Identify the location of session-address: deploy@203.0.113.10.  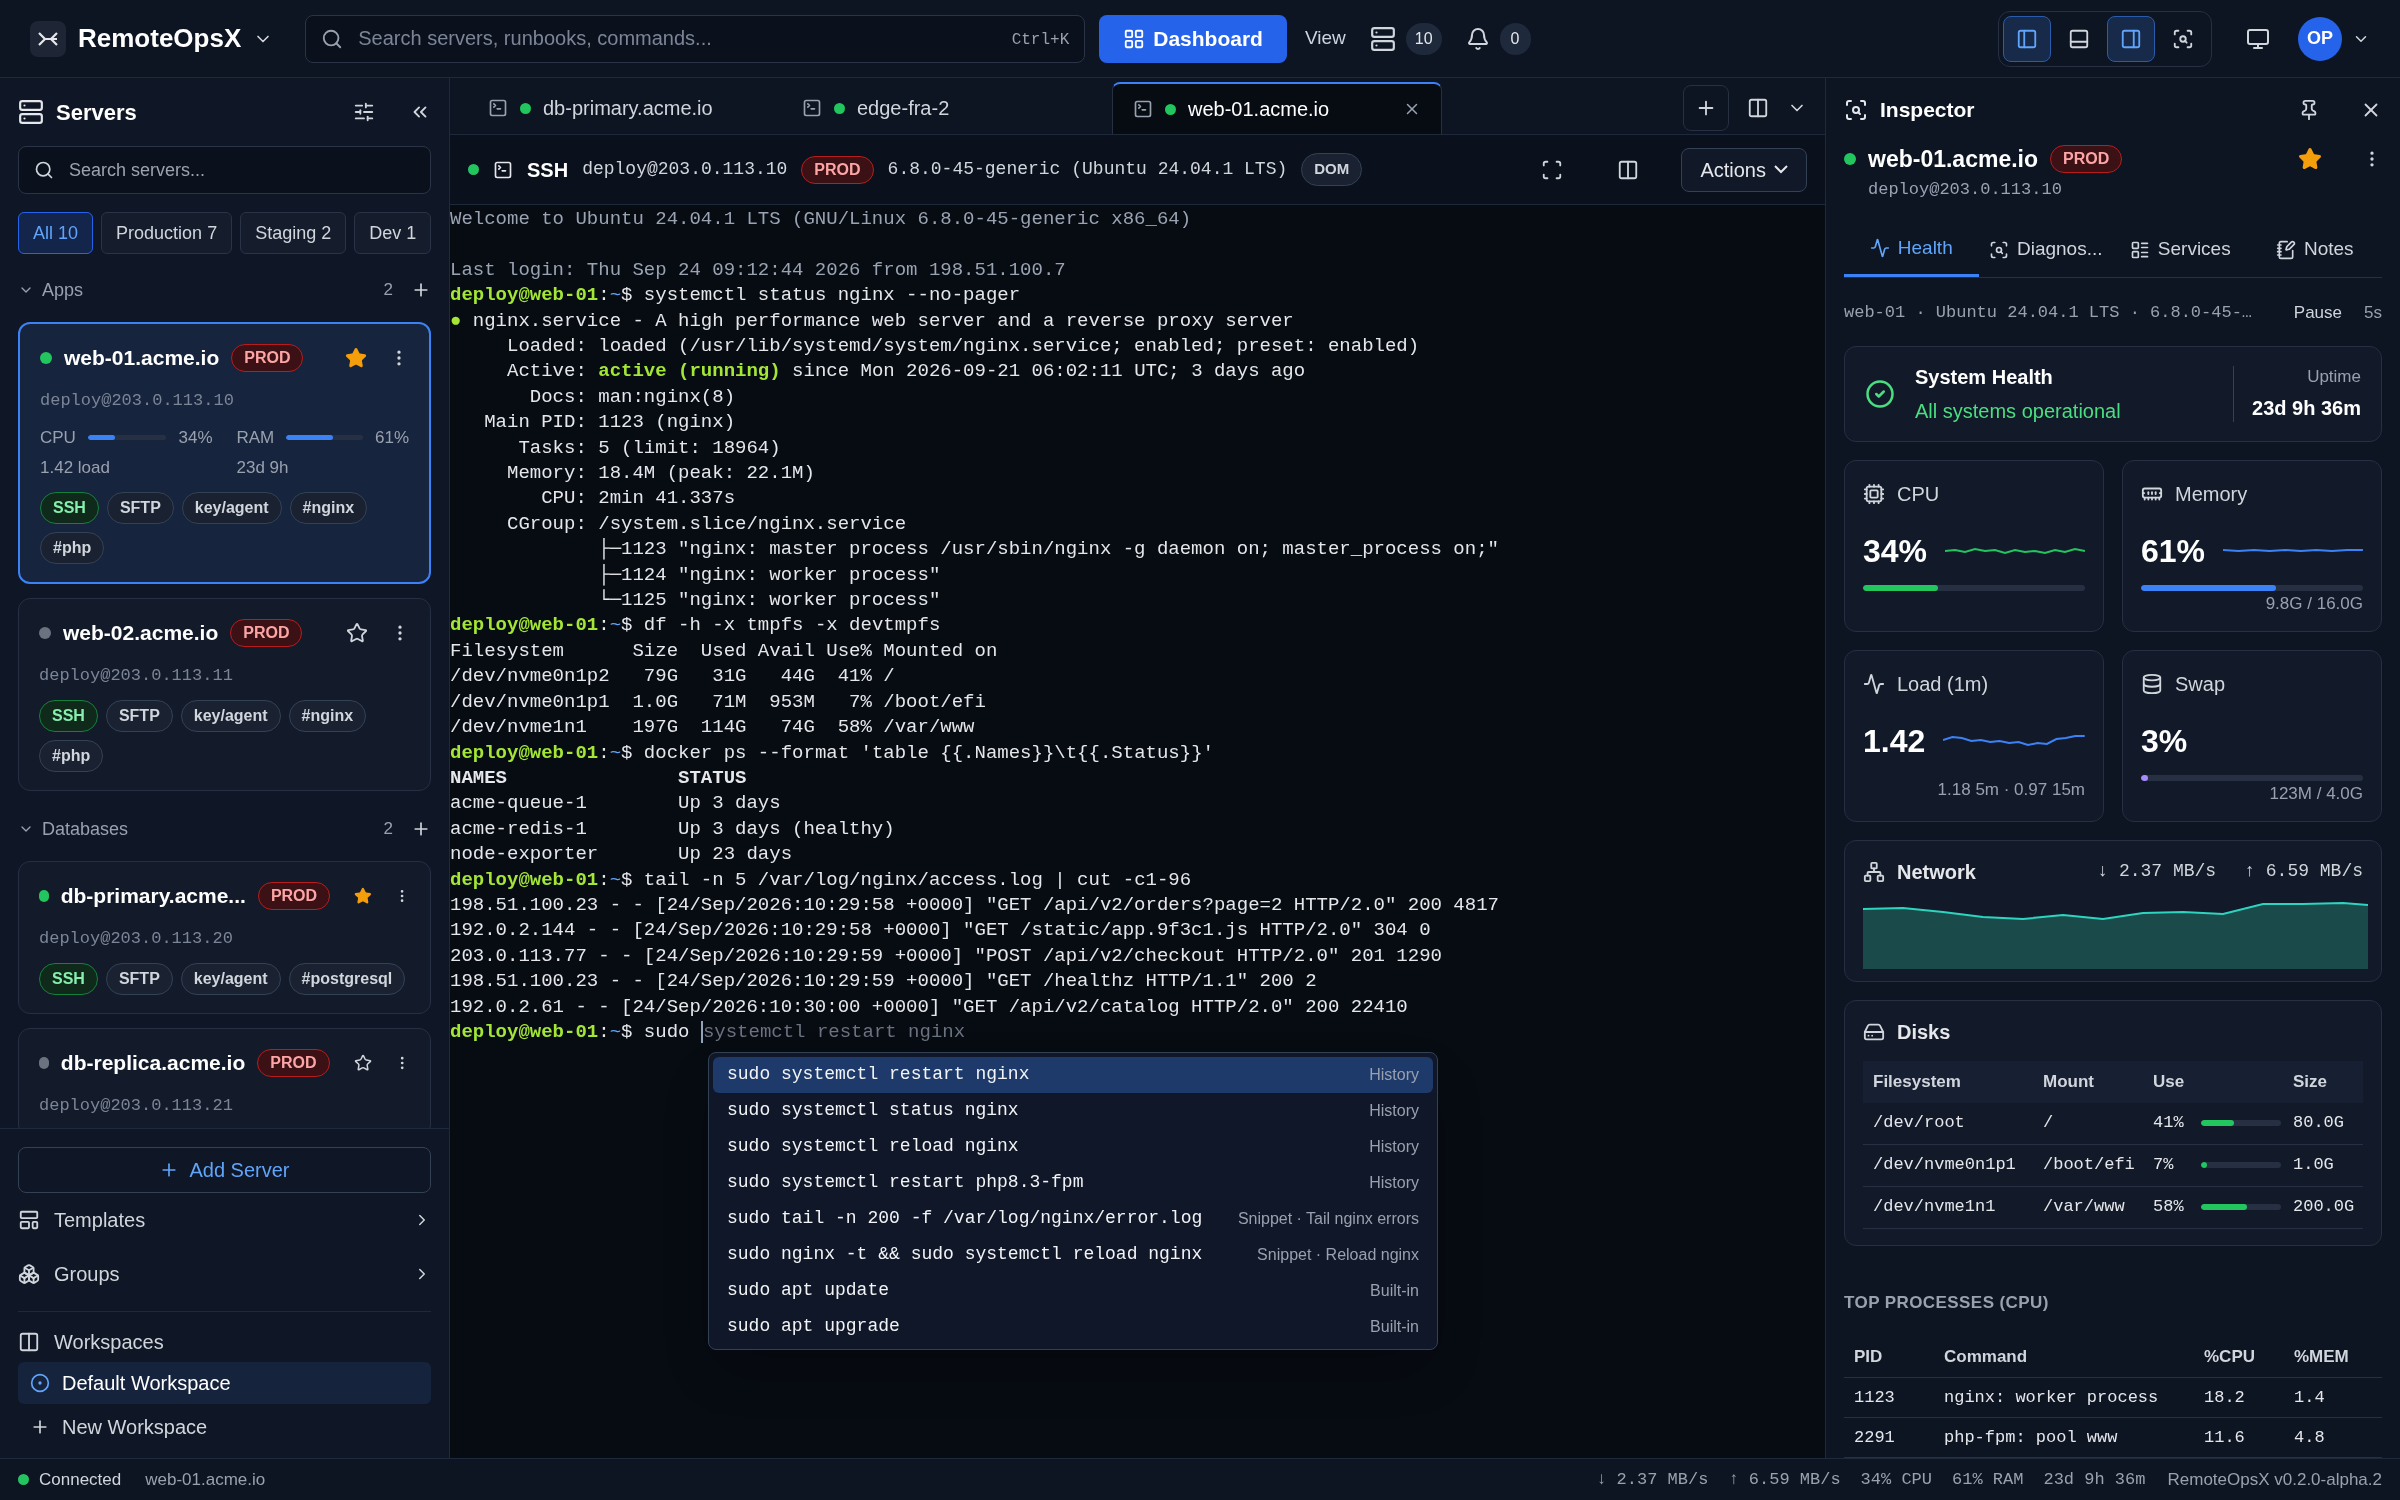
(685, 169).